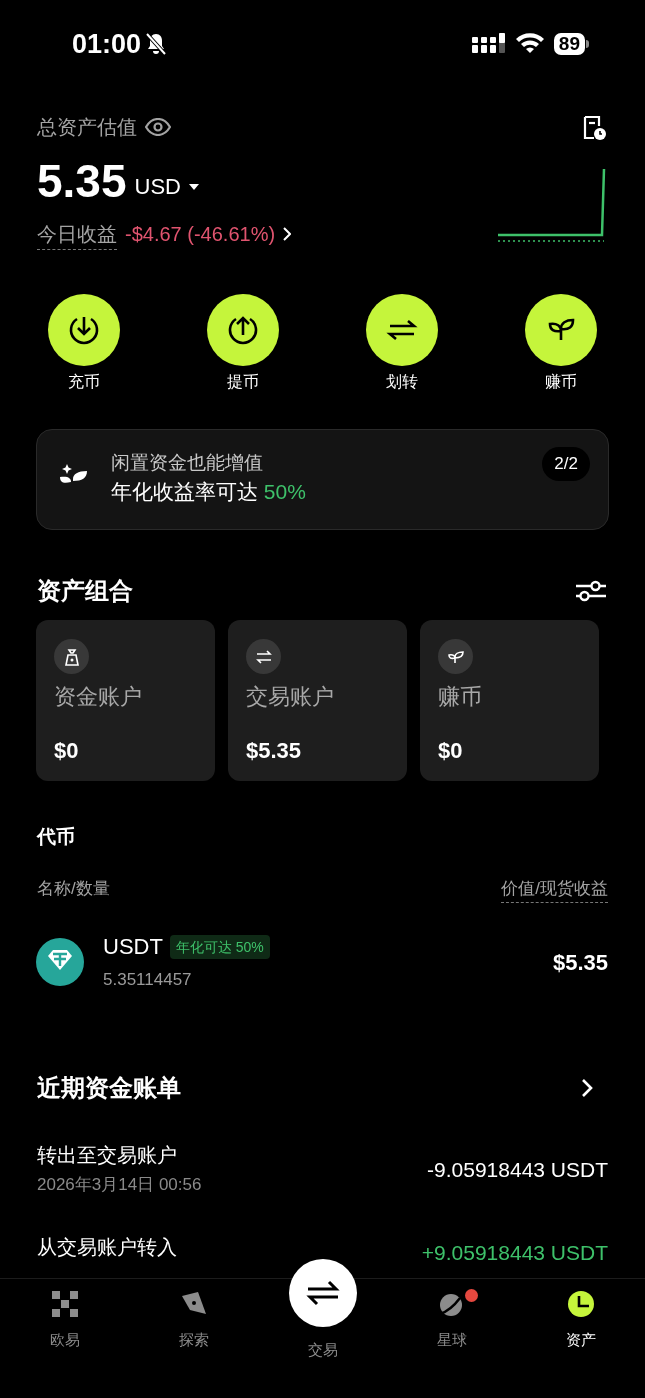  Describe the element at coordinates (87, 127) in the screenshot. I see `total-assets-label: 总资产估值` at that location.